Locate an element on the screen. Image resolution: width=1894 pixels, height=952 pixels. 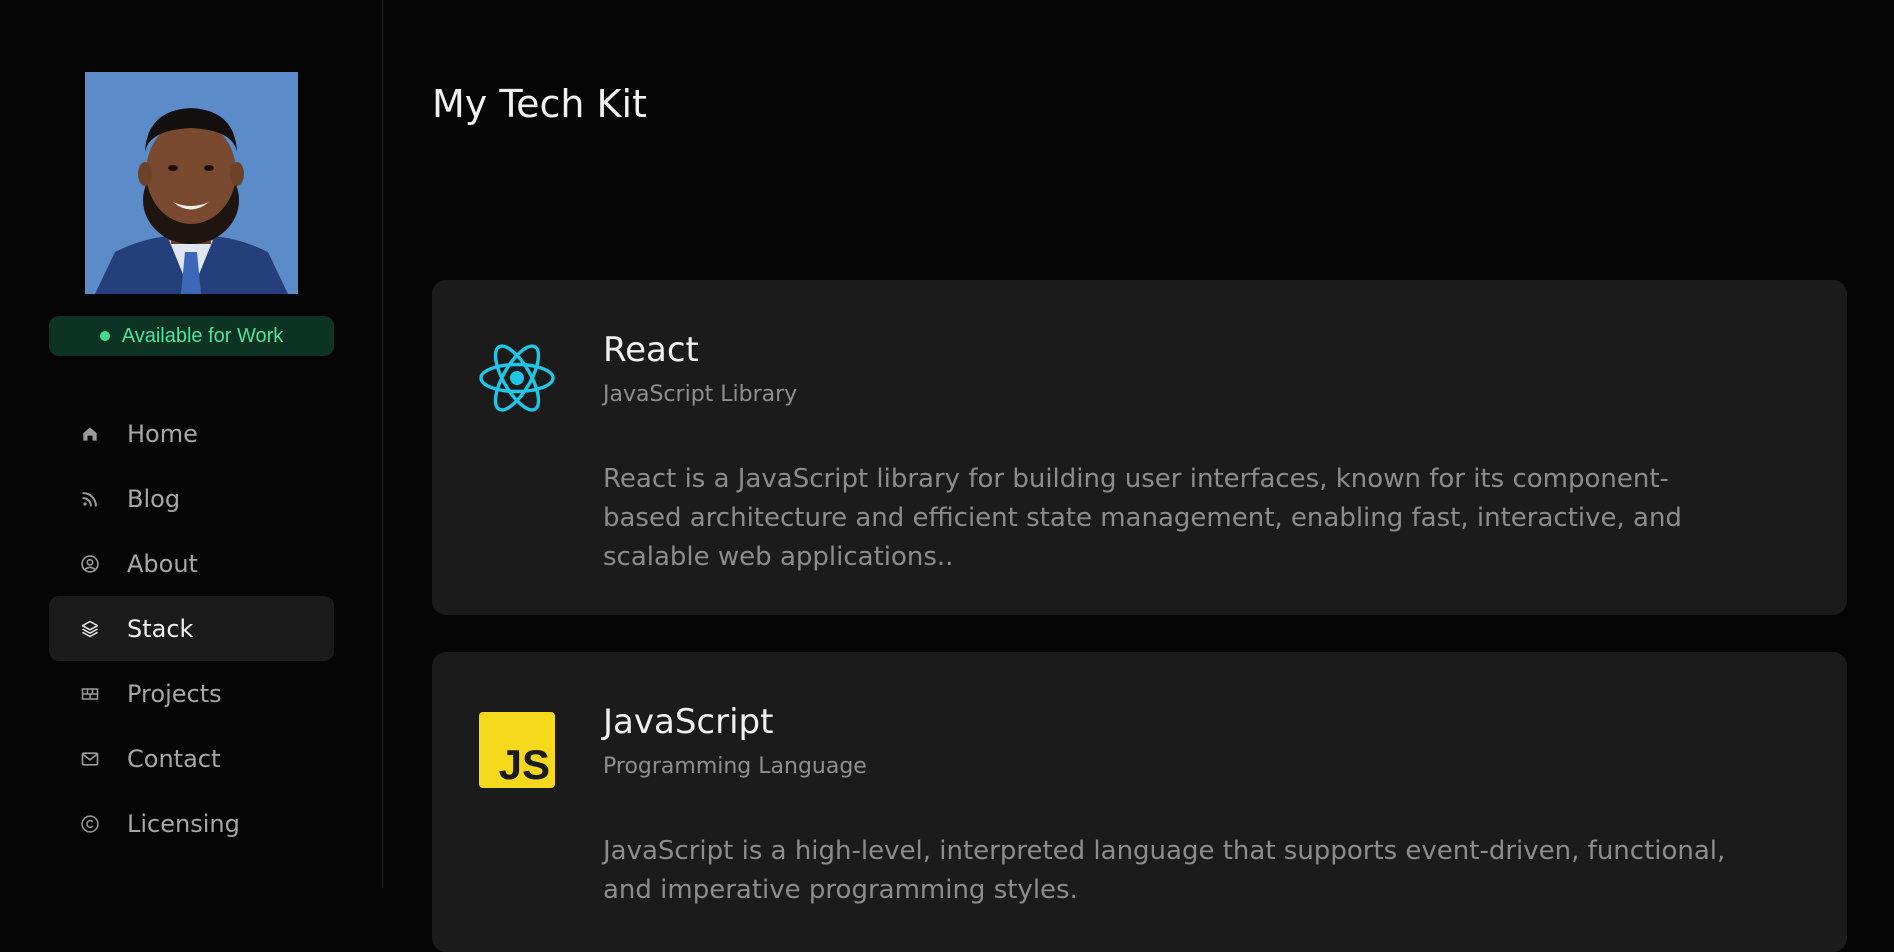
grid-icon is located at coordinates (90, 694).